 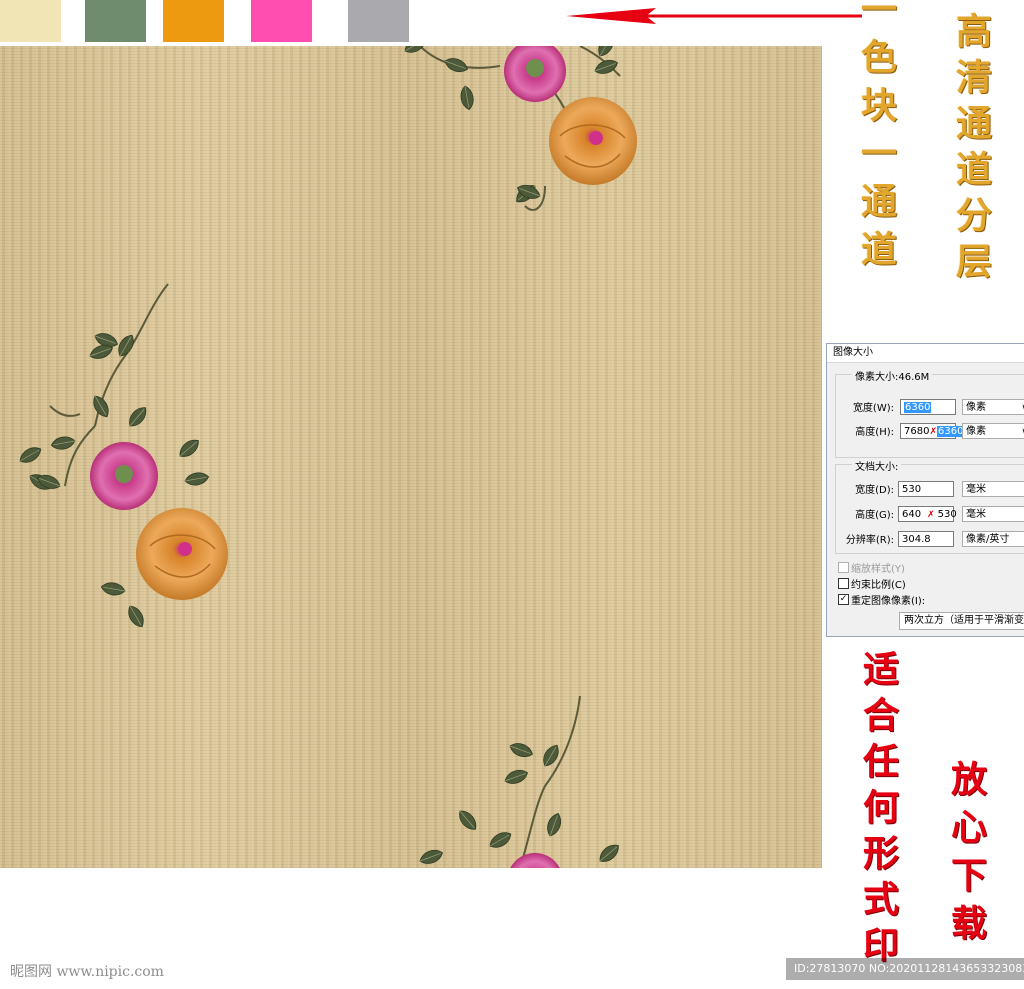 I want to click on doc-width-unit-select: 毫米, so click(x=993, y=489).